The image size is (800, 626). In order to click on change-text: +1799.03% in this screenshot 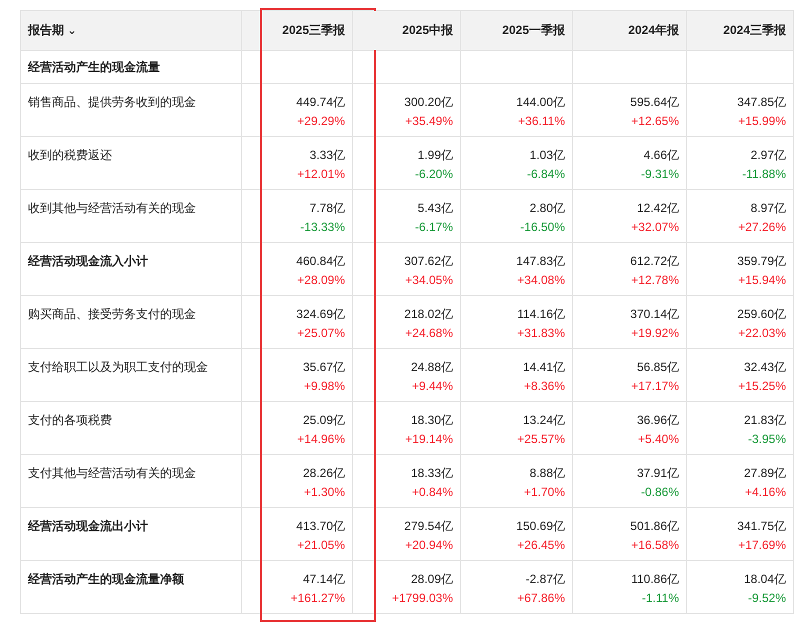, I will do `click(421, 598)`.